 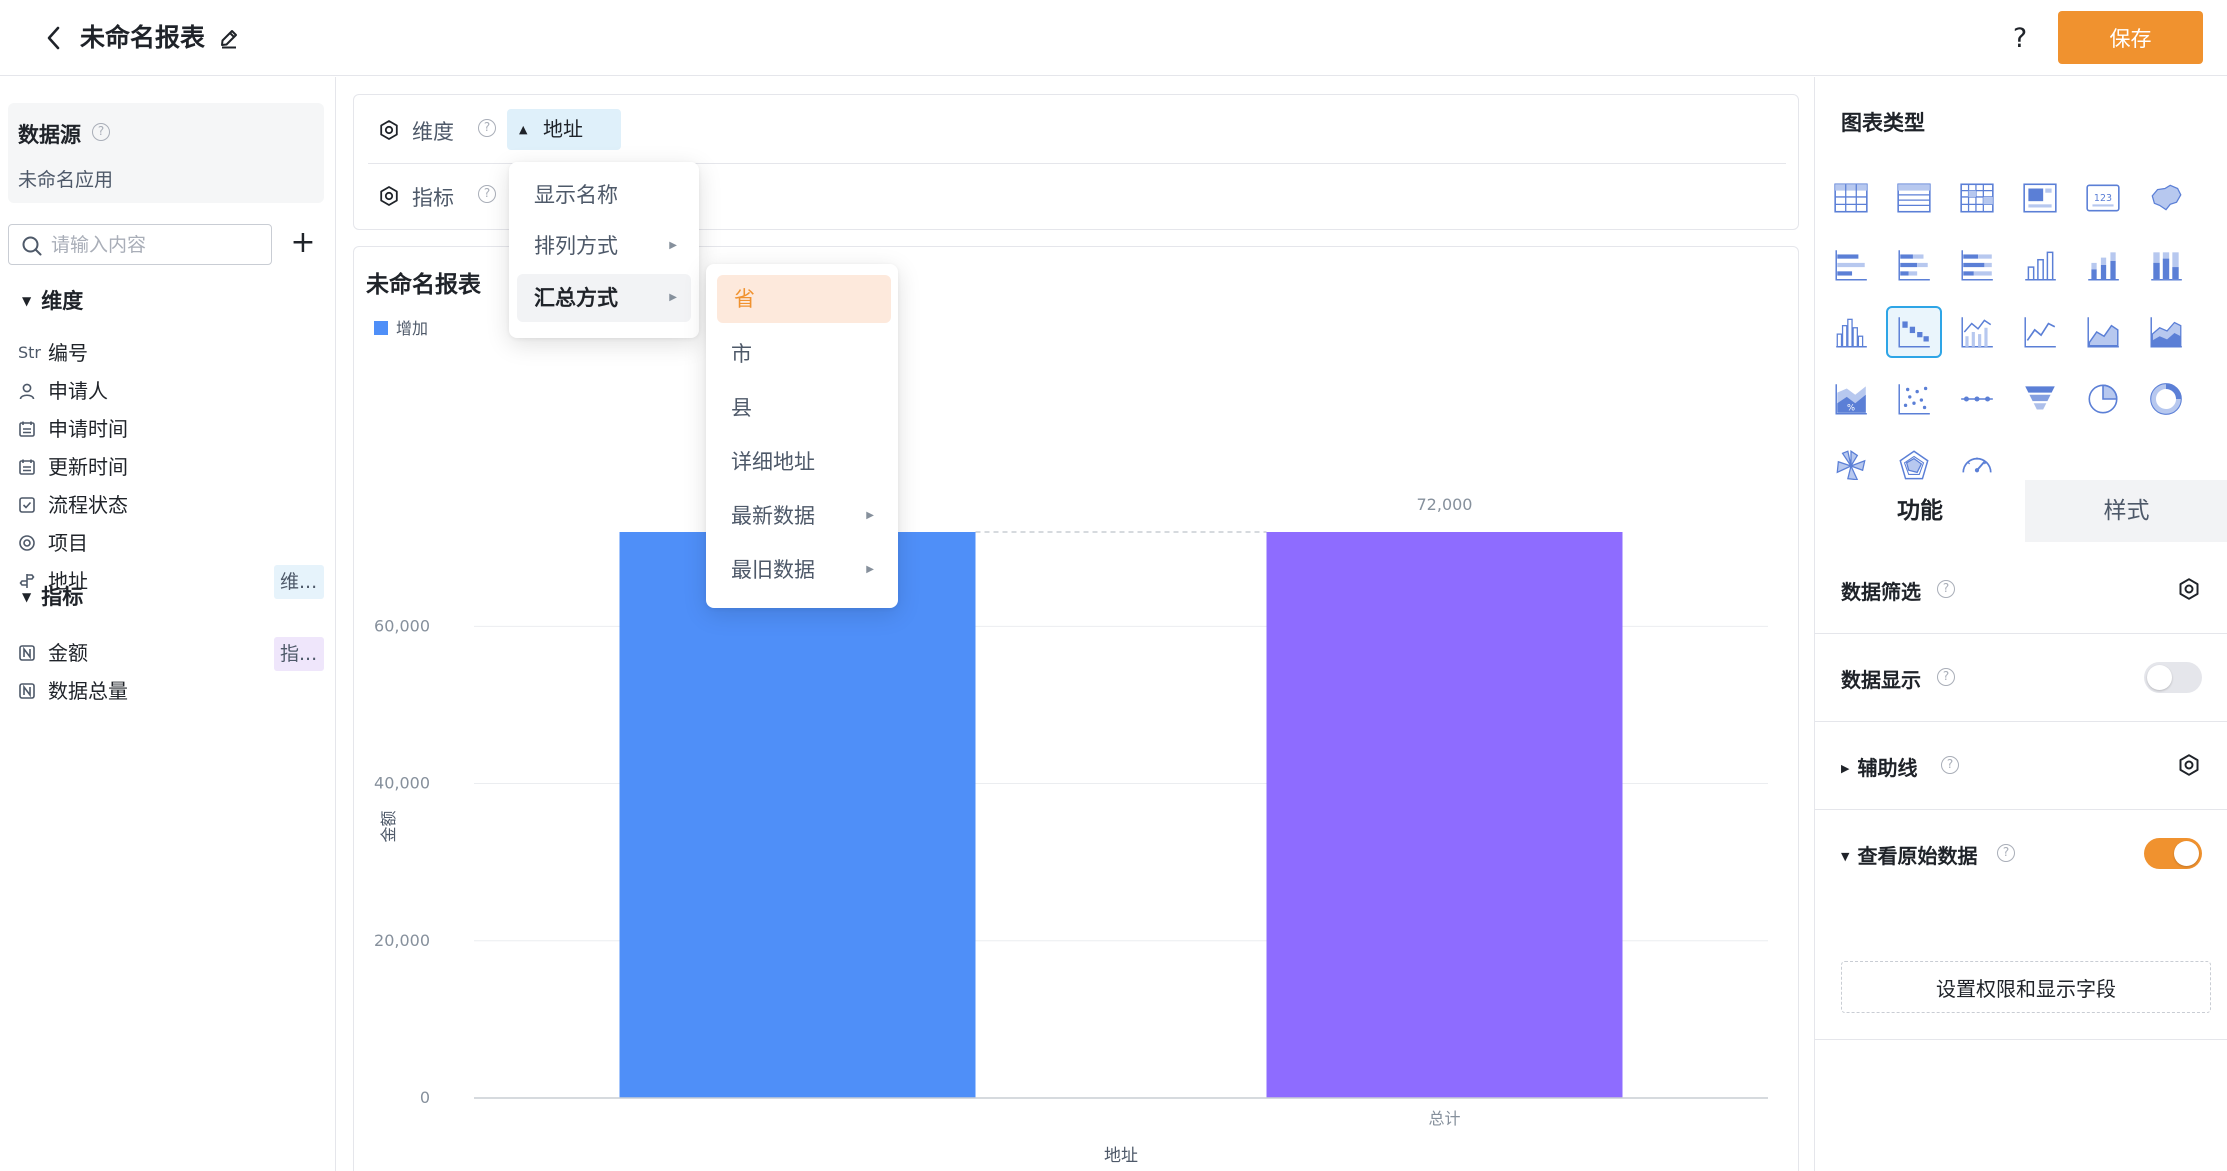 I want to click on menu-item-sort: 排列方式 ▶, so click(x=604, y=246).